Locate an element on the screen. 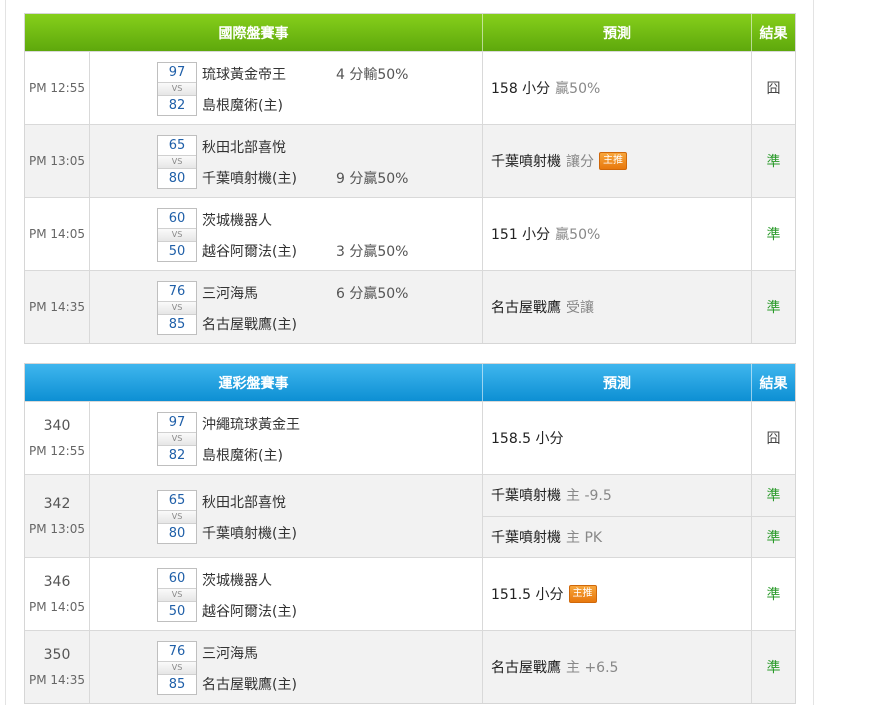 Image resolution: width=885 pixels, height=705 pixels. result-cell: 囧 is located at coordinates (773, 88).